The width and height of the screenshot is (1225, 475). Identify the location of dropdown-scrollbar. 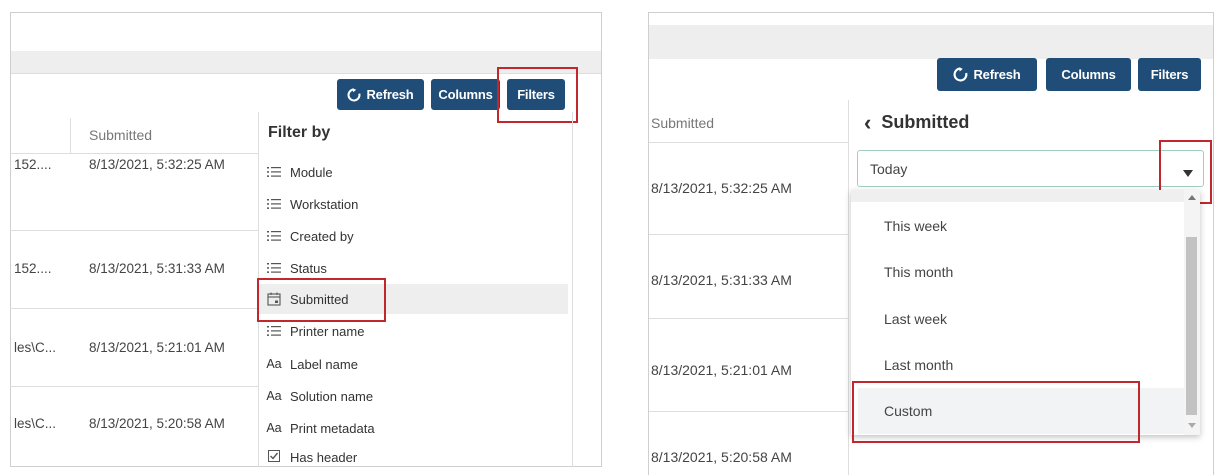
(1192, 312).